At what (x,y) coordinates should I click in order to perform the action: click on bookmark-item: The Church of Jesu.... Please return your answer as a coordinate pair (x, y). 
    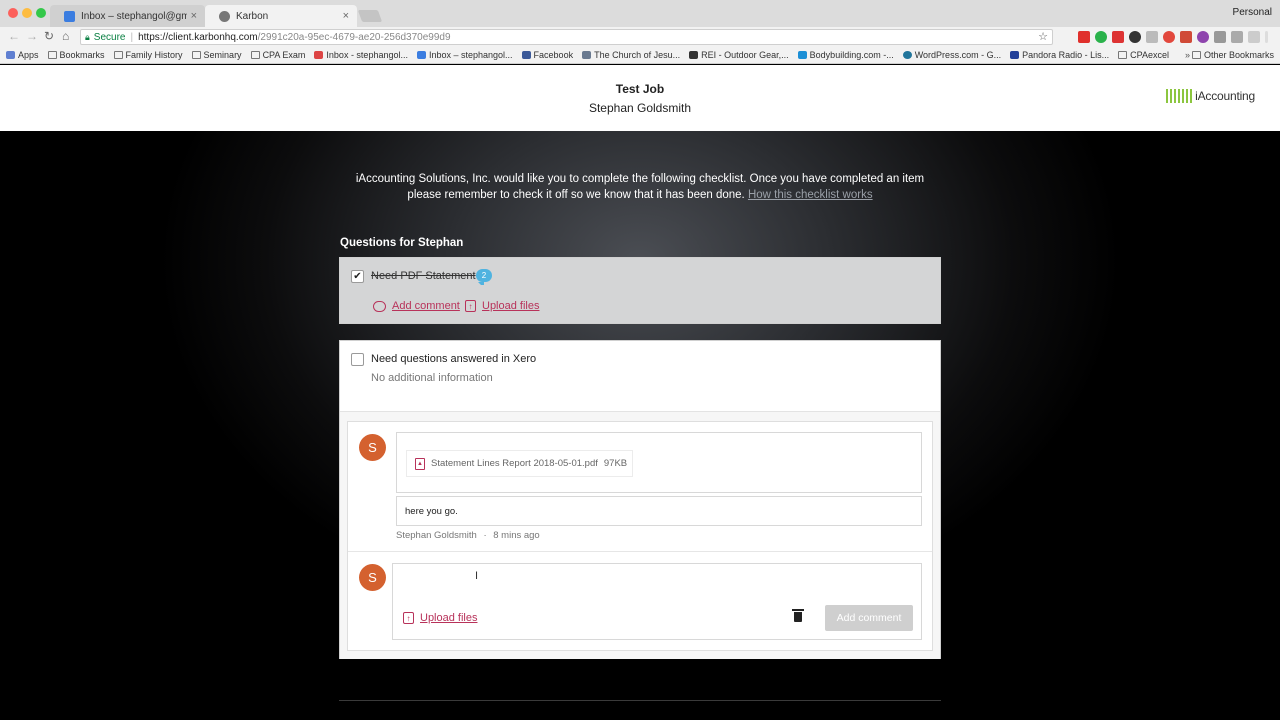
    Looking at the image, I should click on (631, 55).